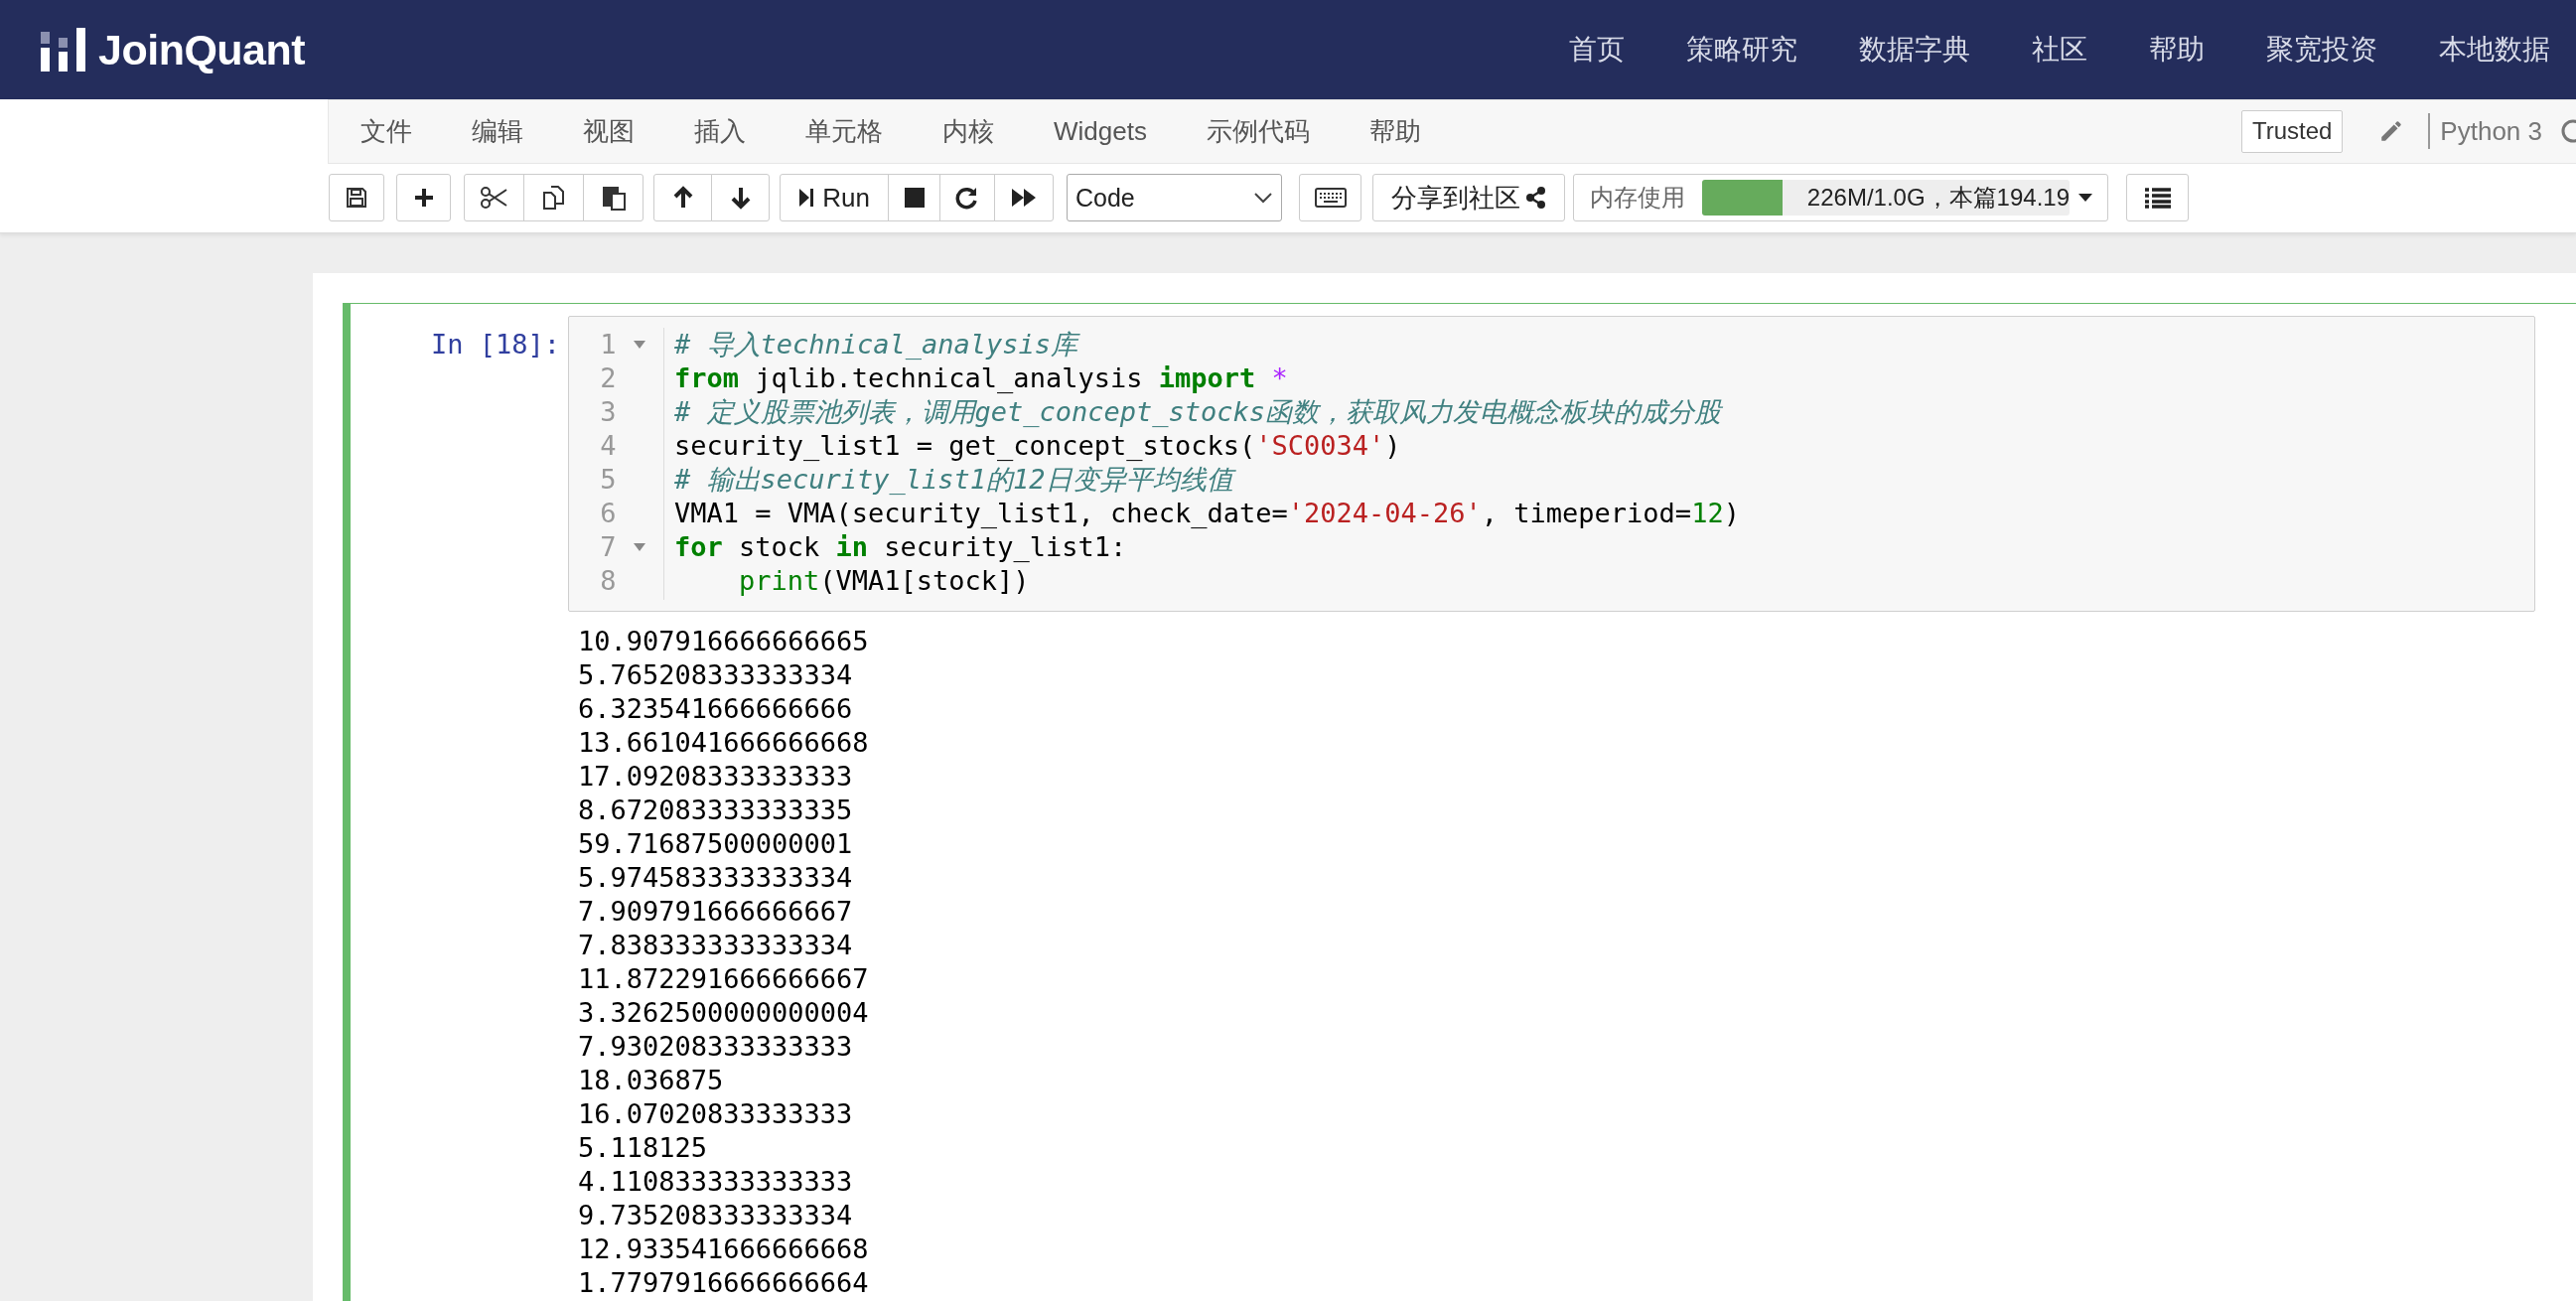  I want to click on output-line: 5.118125, so click(643, 1148).